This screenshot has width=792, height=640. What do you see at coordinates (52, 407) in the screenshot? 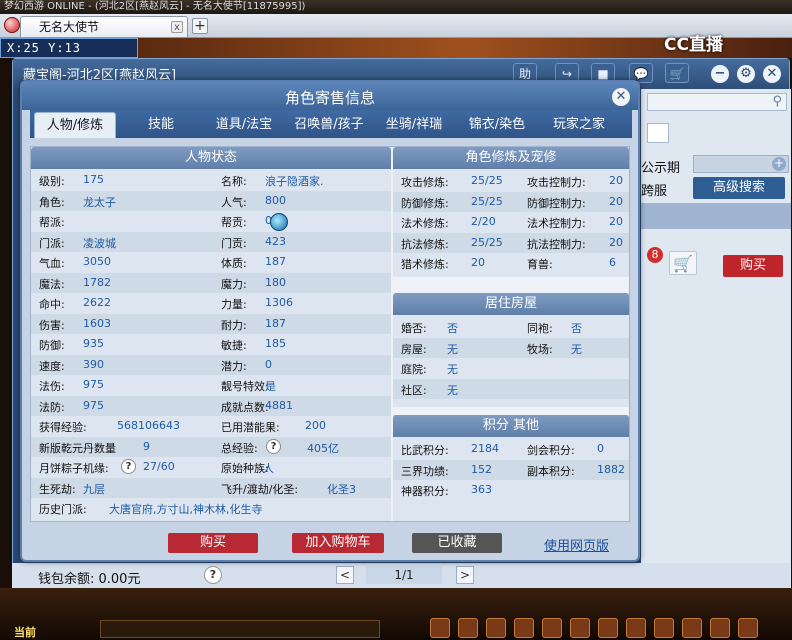
I see `status-label: 法防:` at bounding box center [52, 407].